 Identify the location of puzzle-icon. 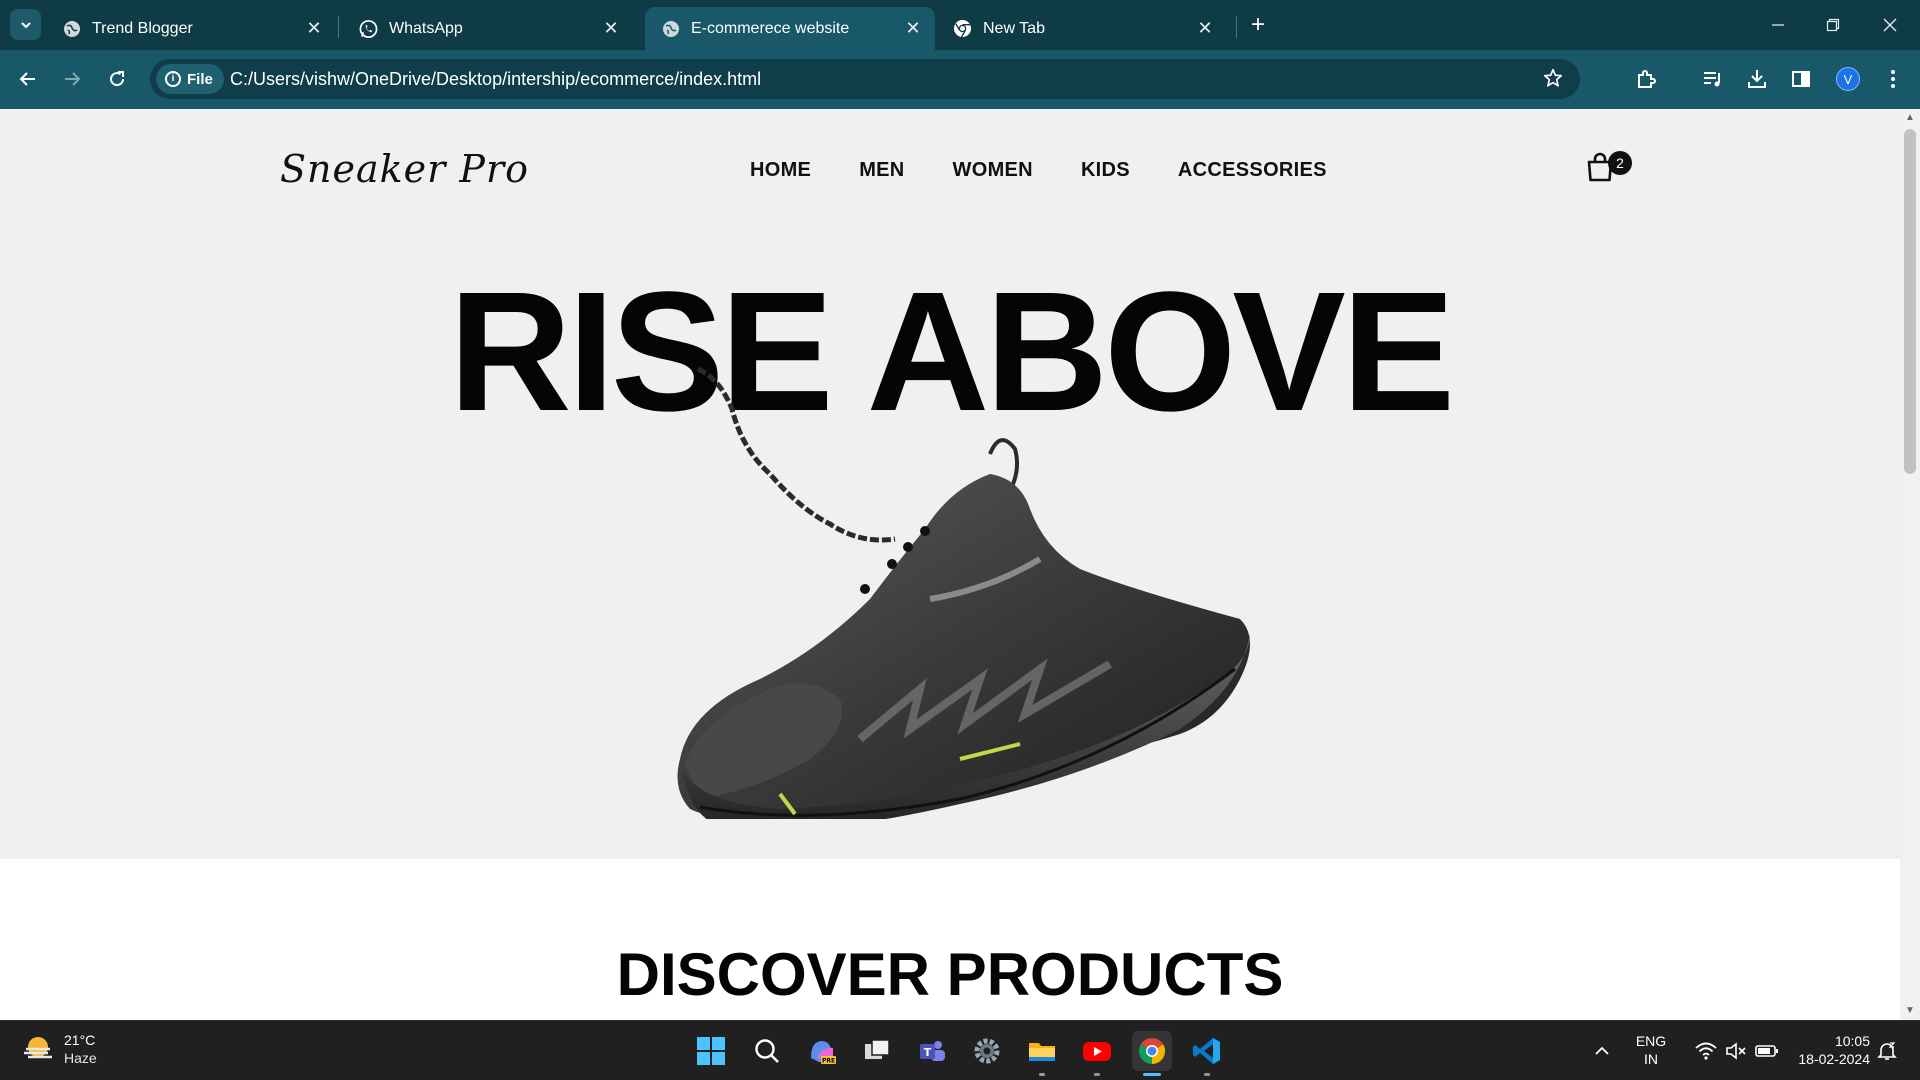
(1647, 79).